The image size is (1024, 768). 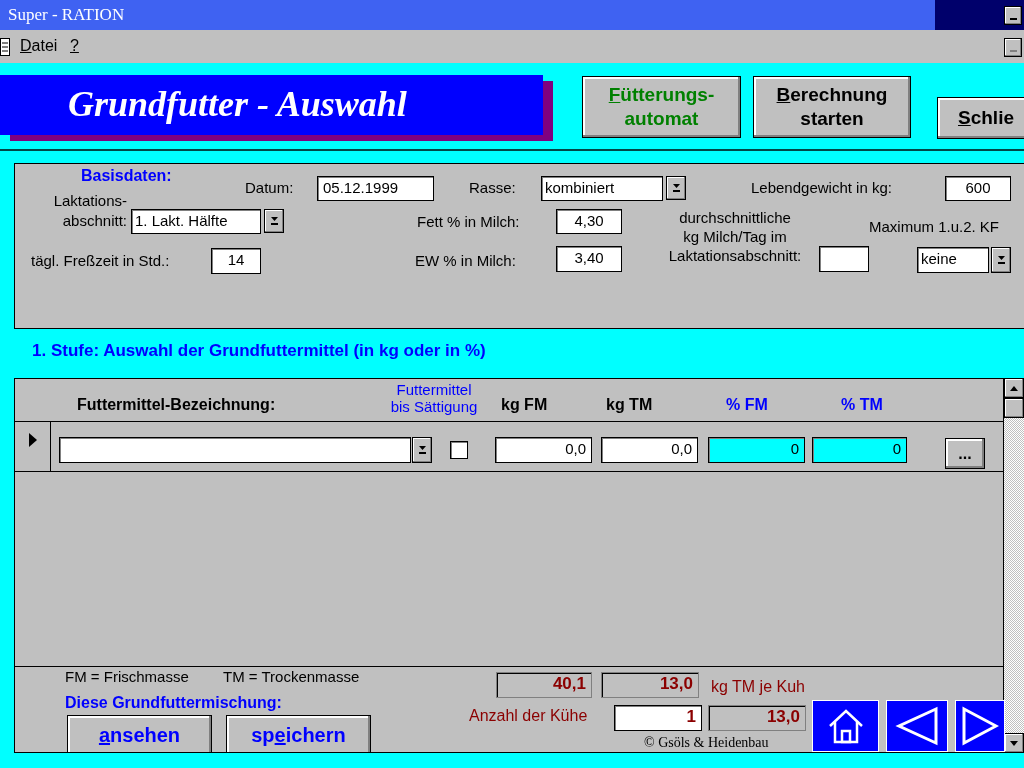 What do you see at coordinates (100, 261) in the screenshot?
I see `field-label: tägl. Freßzeit in Std.:` at bounding box center [100, 261].